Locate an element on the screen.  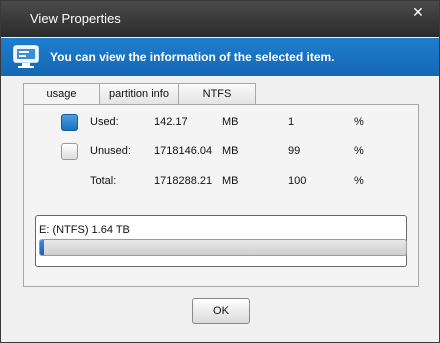
window-title: View Properties is located at coordinates (75, 18).